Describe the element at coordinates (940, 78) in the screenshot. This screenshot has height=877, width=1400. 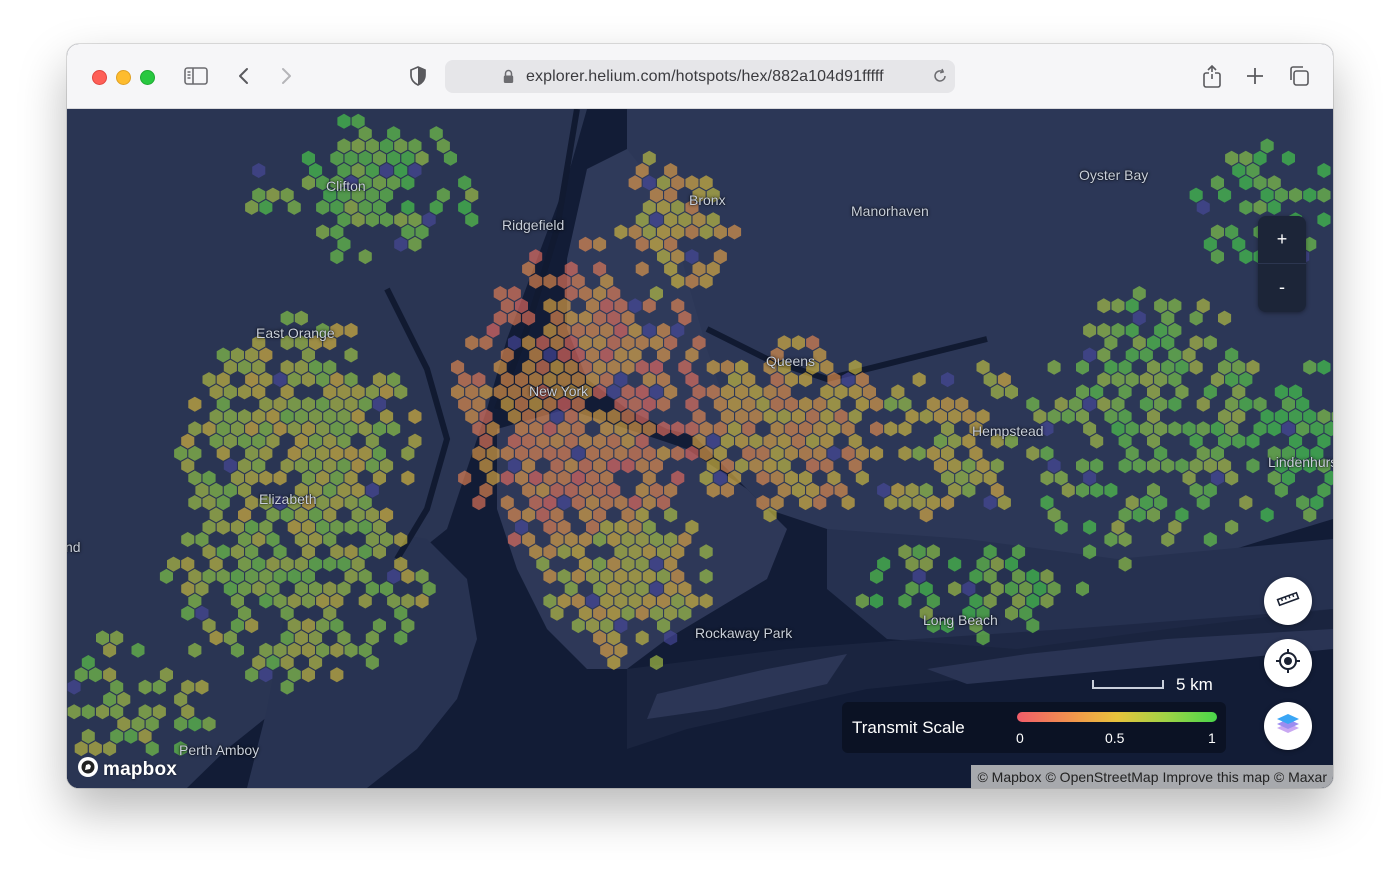
I see `reload-icon` at that location.